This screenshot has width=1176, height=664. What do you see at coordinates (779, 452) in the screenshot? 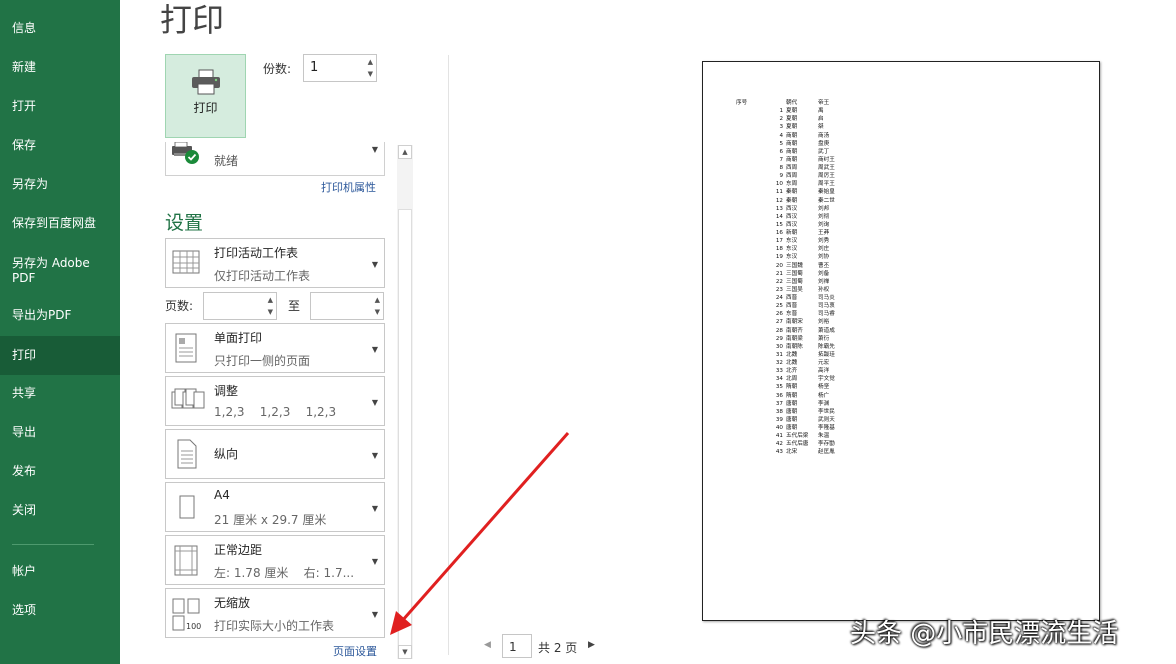
I see `preview-cell-no: 43` at bounding box center [779, 452].